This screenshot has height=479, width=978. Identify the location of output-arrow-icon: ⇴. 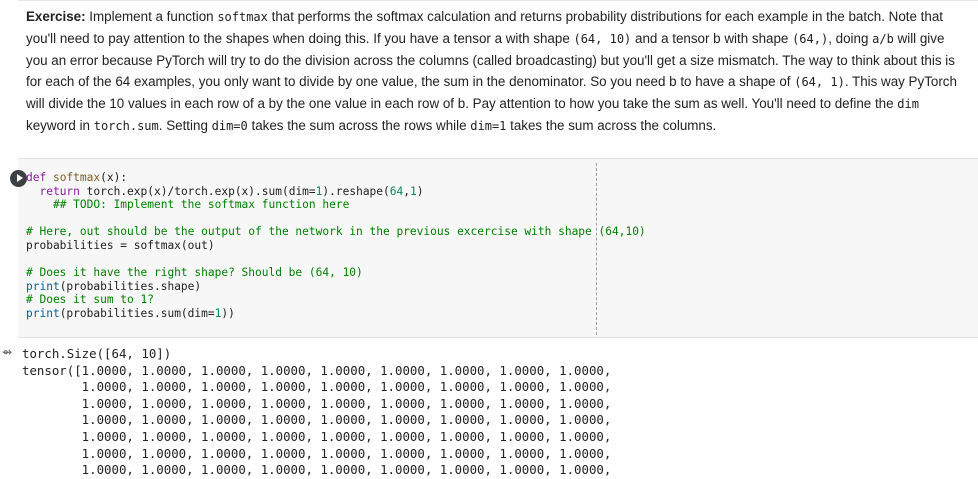
(8, 352).